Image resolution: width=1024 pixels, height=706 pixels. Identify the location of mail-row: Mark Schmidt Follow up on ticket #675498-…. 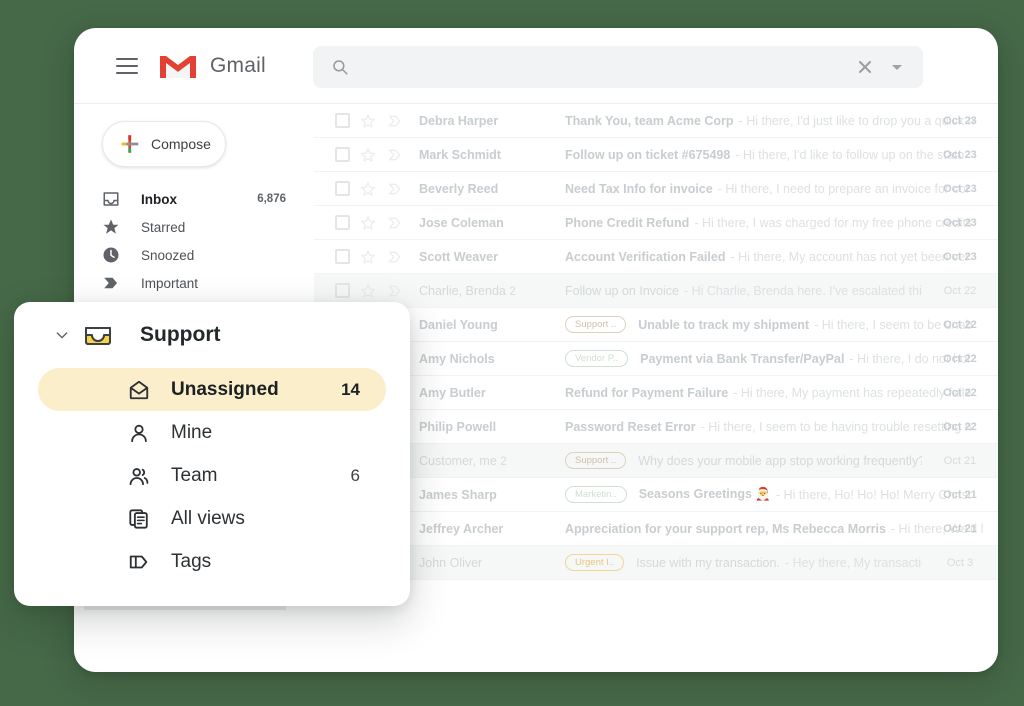
(656, 155).